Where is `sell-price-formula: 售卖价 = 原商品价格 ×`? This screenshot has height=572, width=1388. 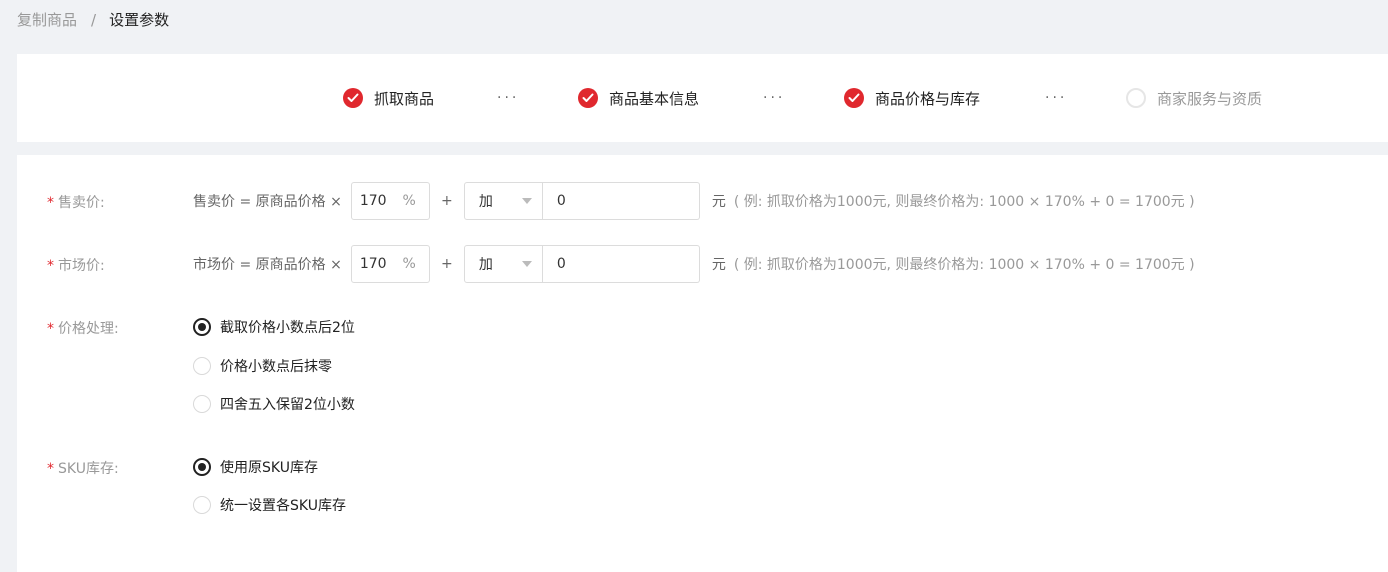 sell-price-formula: 售卖价 = 原商品价格 × is located at coordinates (267, 202).